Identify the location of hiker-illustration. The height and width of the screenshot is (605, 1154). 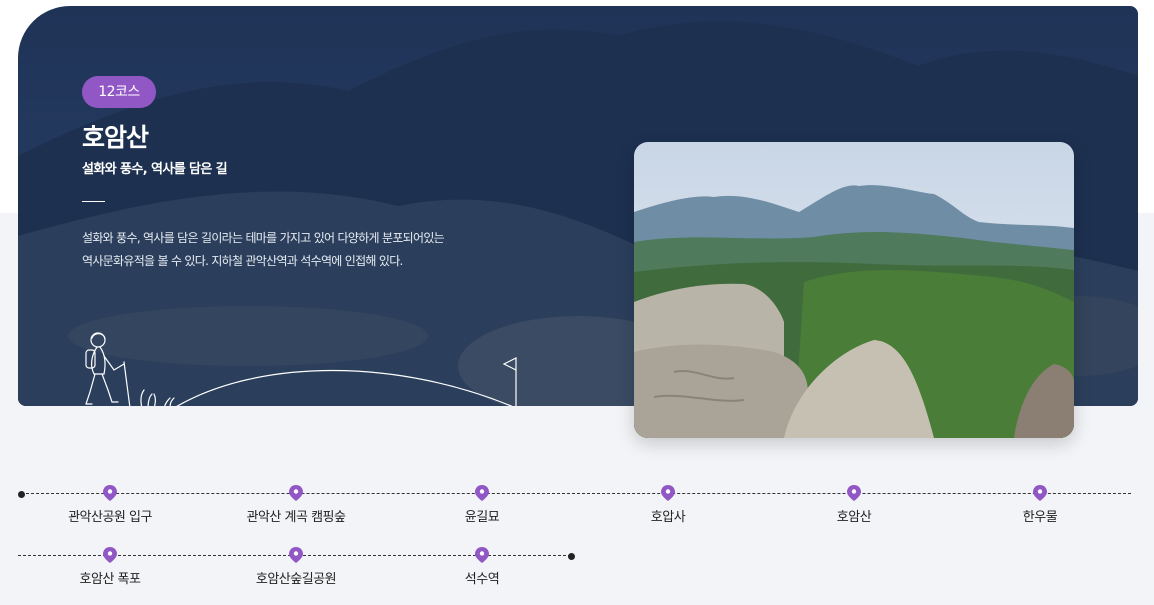
(301, 369).